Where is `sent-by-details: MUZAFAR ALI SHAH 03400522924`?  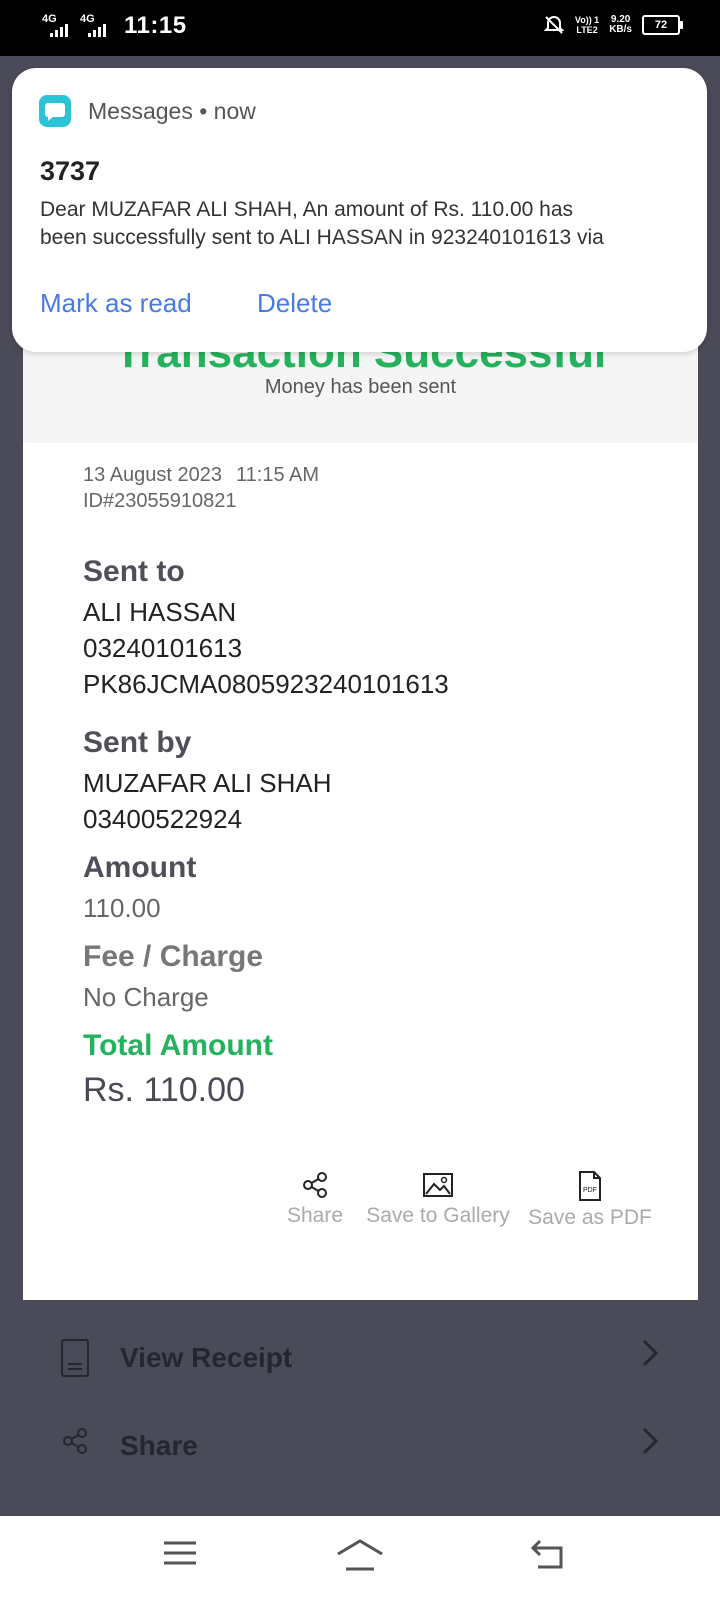 sent-by-details: MUZAFAR ALI SHAH 03400522924 is located at coordinates (207, 801).